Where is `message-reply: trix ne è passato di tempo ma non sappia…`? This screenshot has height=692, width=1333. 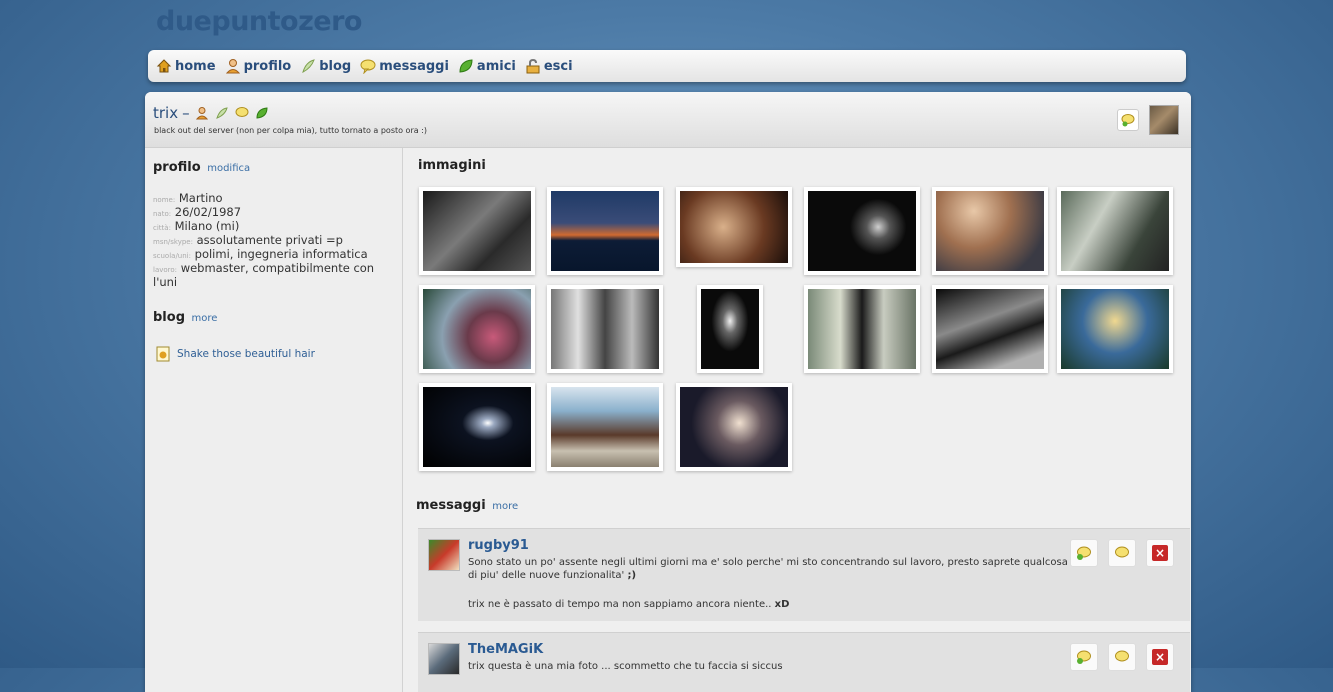
message-reply: trix ne è passato di tempo ma non sappia… is located at coordinates (628, 604).